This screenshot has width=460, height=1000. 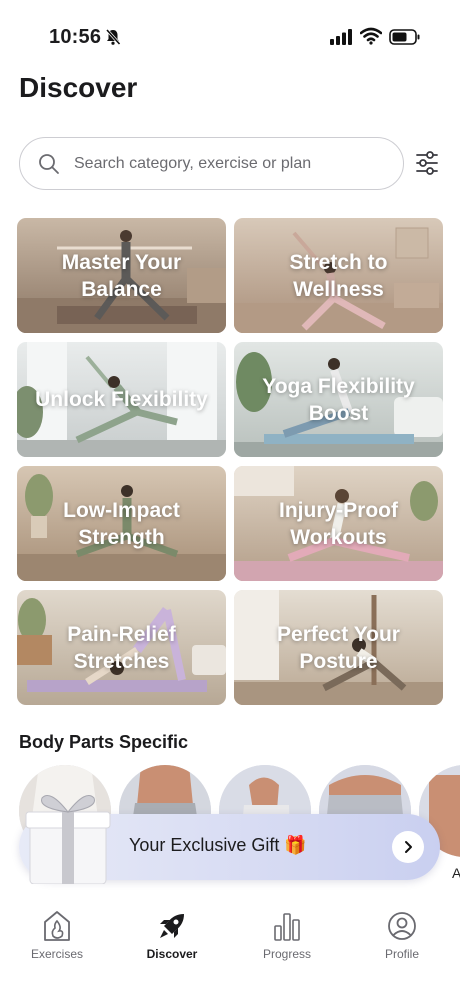 I want to click on tab-profile: Profile, so click(x=402, y=935).